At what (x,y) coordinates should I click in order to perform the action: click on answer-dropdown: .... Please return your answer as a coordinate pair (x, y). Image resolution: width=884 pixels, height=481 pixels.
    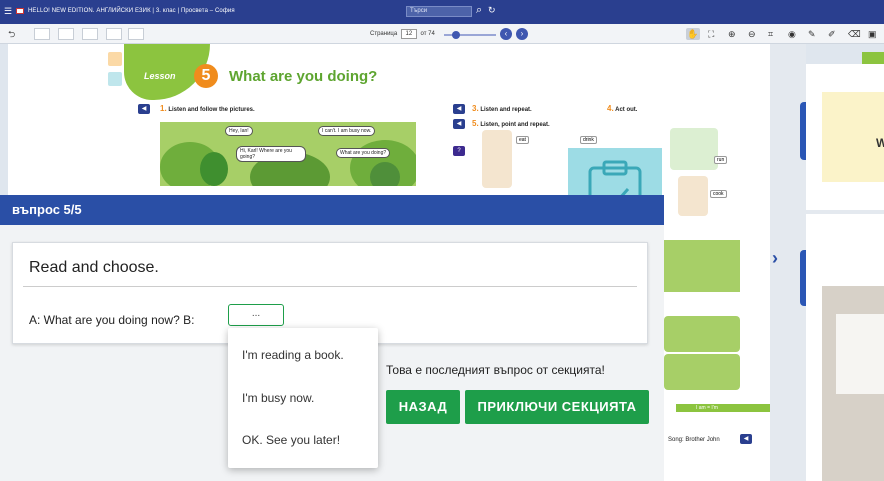
    Looking at the image, I should click on (256, 315).